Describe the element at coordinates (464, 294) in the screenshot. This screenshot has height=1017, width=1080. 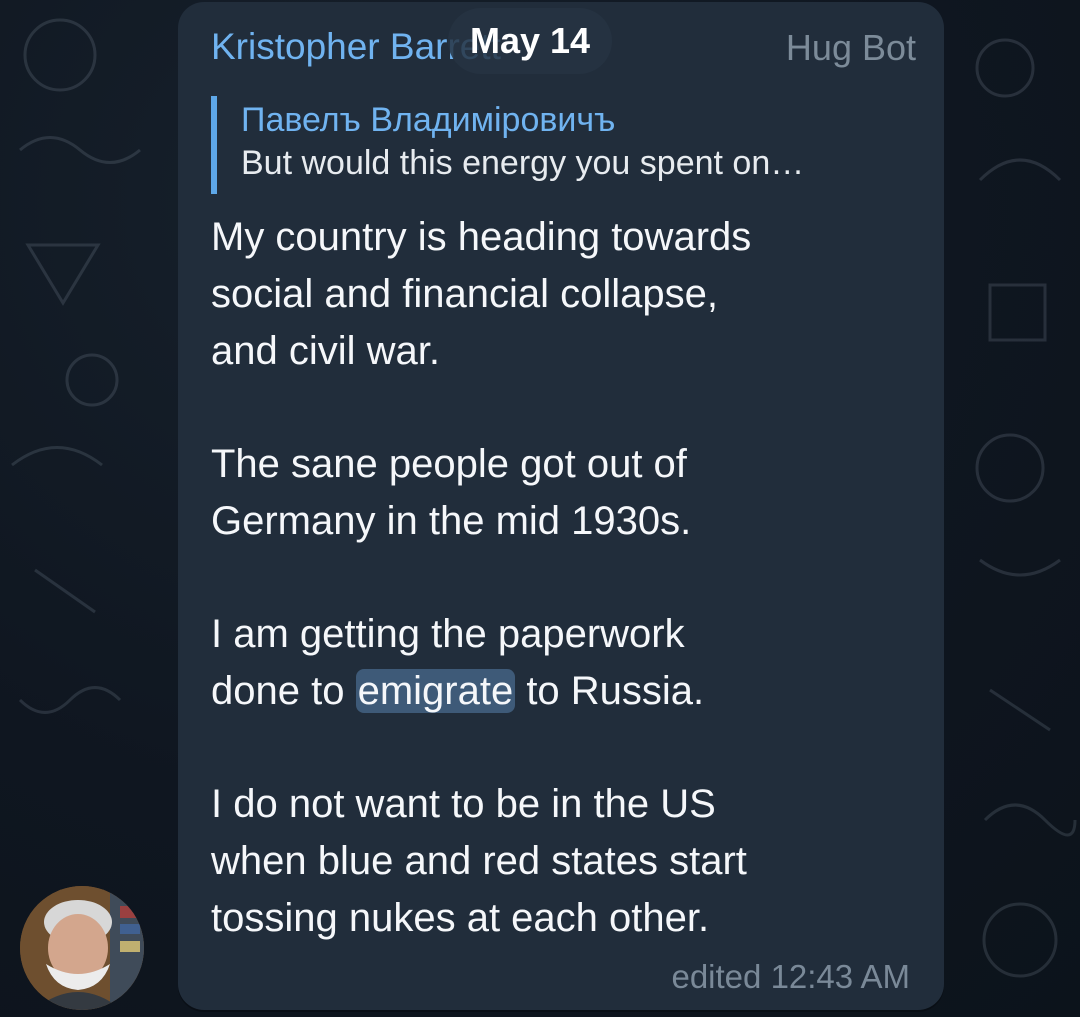
I see `message-line: social and financial collapse,` at that location.